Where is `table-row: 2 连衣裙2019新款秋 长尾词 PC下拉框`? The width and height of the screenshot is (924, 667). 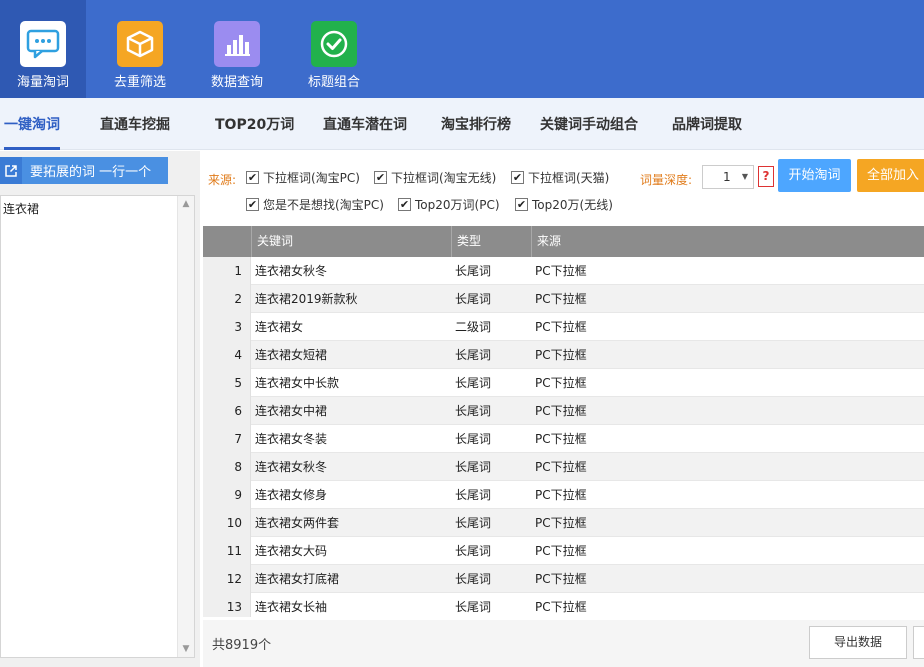 table-row: 2 连衣裙2019新款秋 长尾词 PC下拉框 is located at coordinates (563, 299).